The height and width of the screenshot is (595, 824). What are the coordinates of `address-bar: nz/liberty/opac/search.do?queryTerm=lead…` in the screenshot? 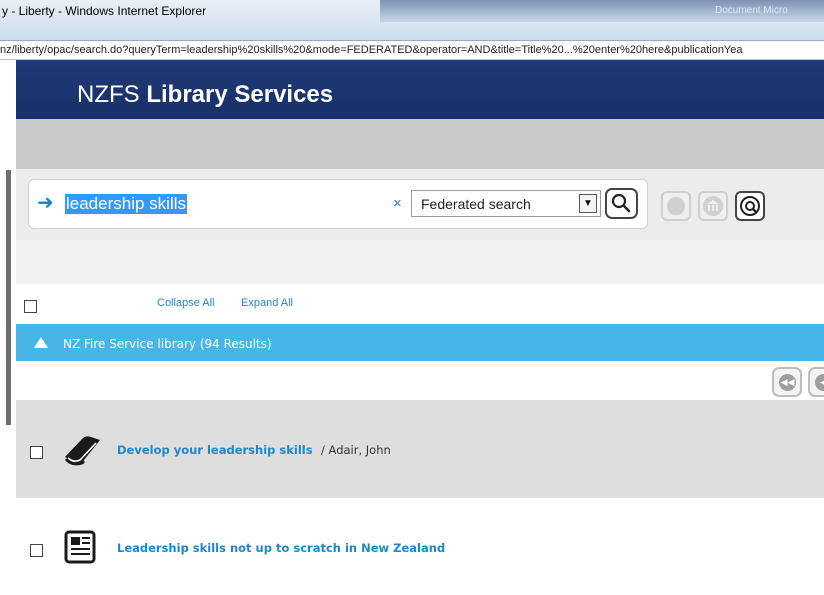 It's located at (412, 50).